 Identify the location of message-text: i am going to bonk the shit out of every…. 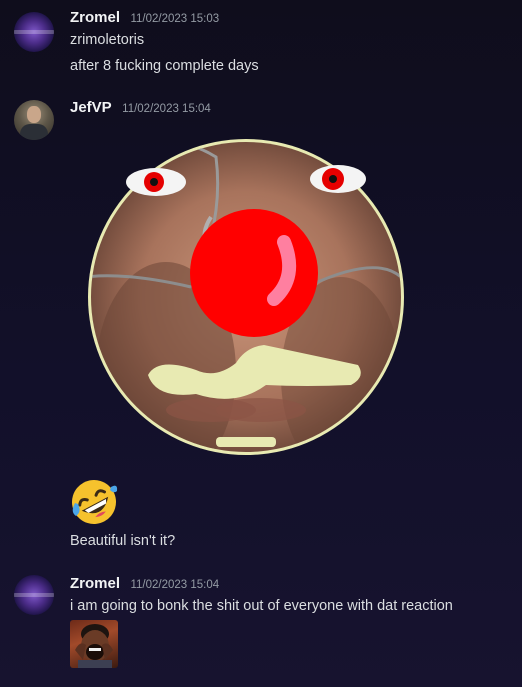
(261, 606).